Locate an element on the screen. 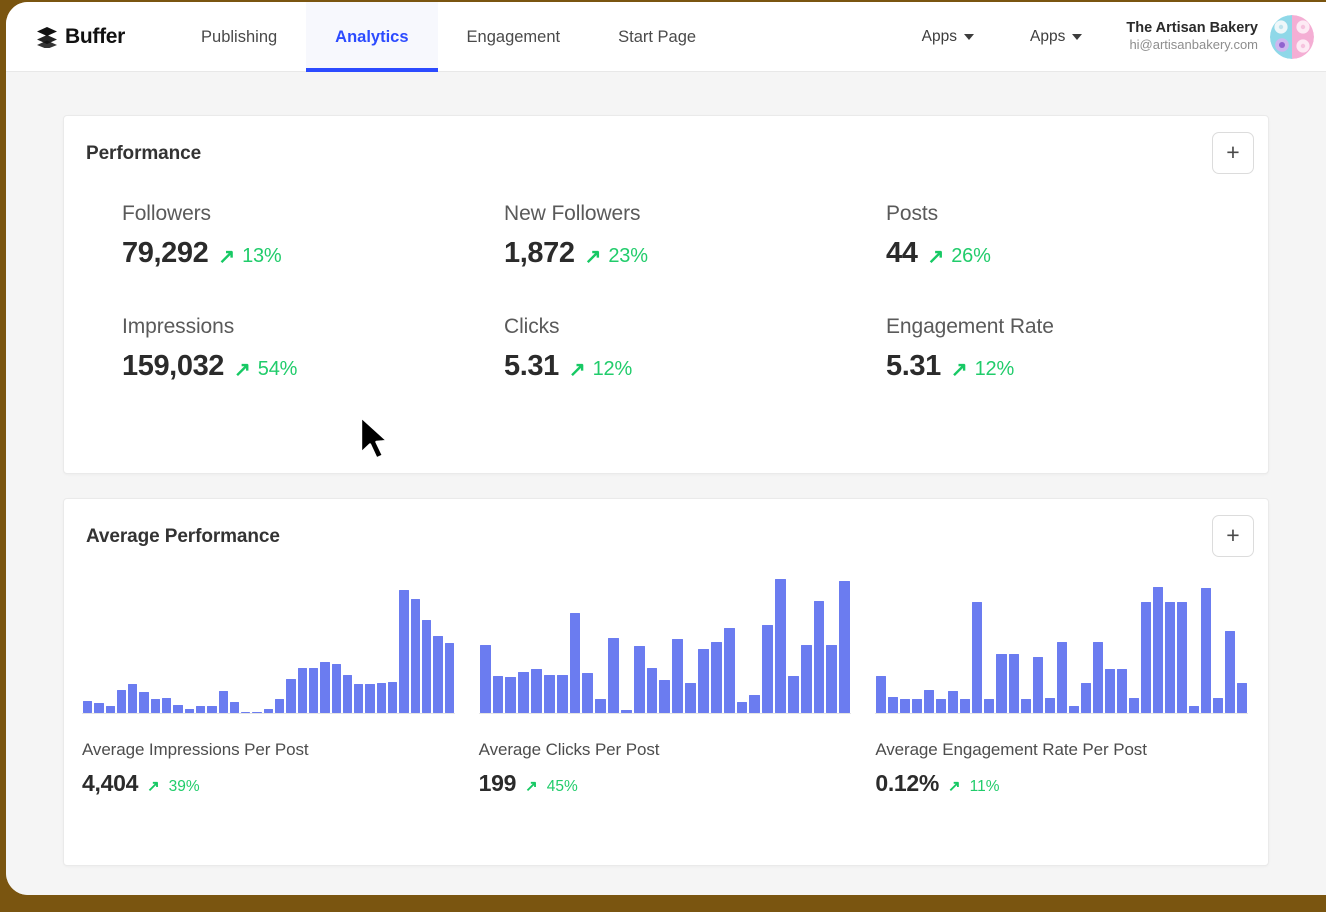  buffer-logo: Buffer is located at coordinates (75, 37).